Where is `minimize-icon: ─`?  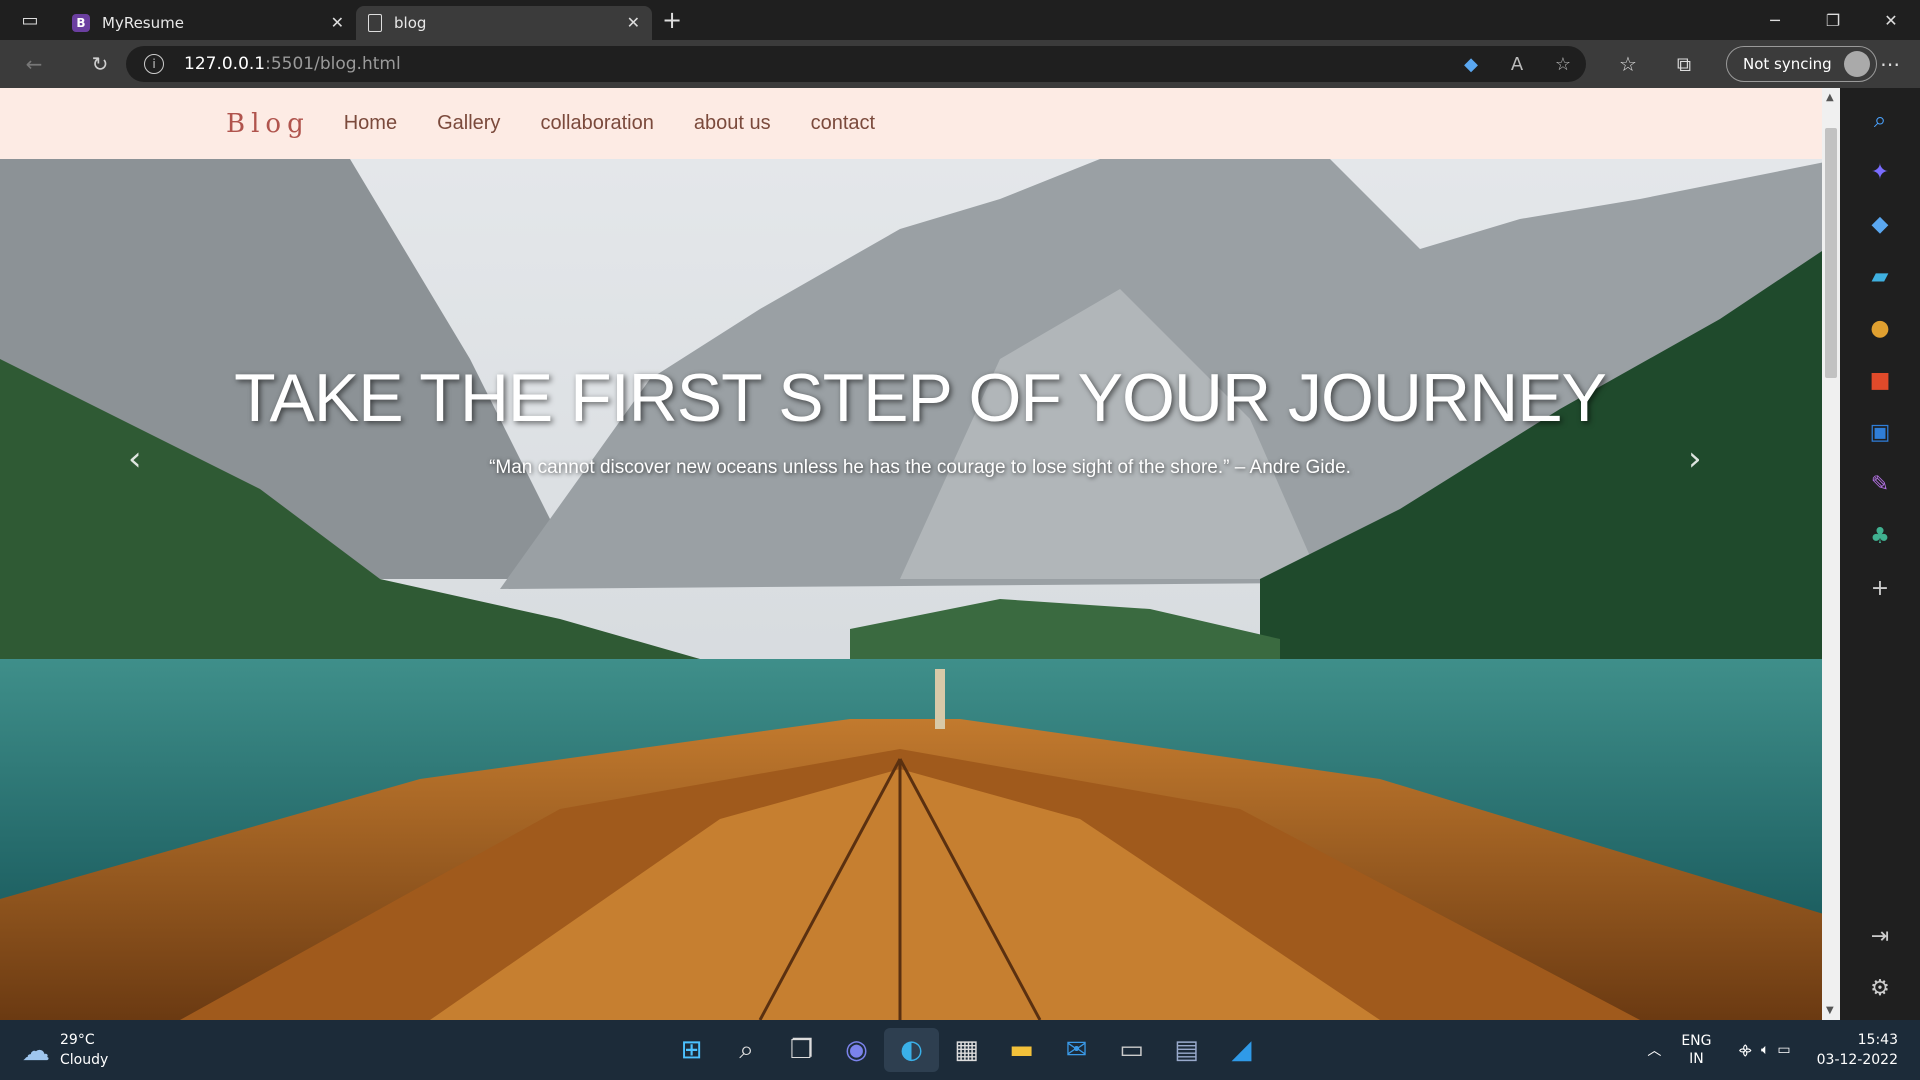
minimize-icon: ─ is located at coordinates (1775, 20).